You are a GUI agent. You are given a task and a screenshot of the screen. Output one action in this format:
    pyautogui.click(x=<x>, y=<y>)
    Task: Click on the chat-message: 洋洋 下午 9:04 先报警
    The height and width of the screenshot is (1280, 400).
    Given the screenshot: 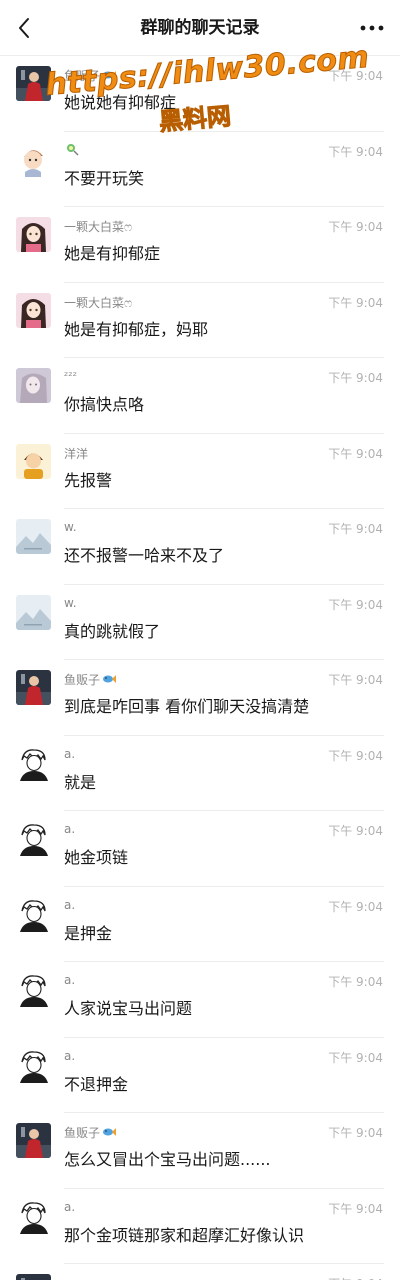 What is the action you would take?
    pyautogui.click(x=200, y=471)
    